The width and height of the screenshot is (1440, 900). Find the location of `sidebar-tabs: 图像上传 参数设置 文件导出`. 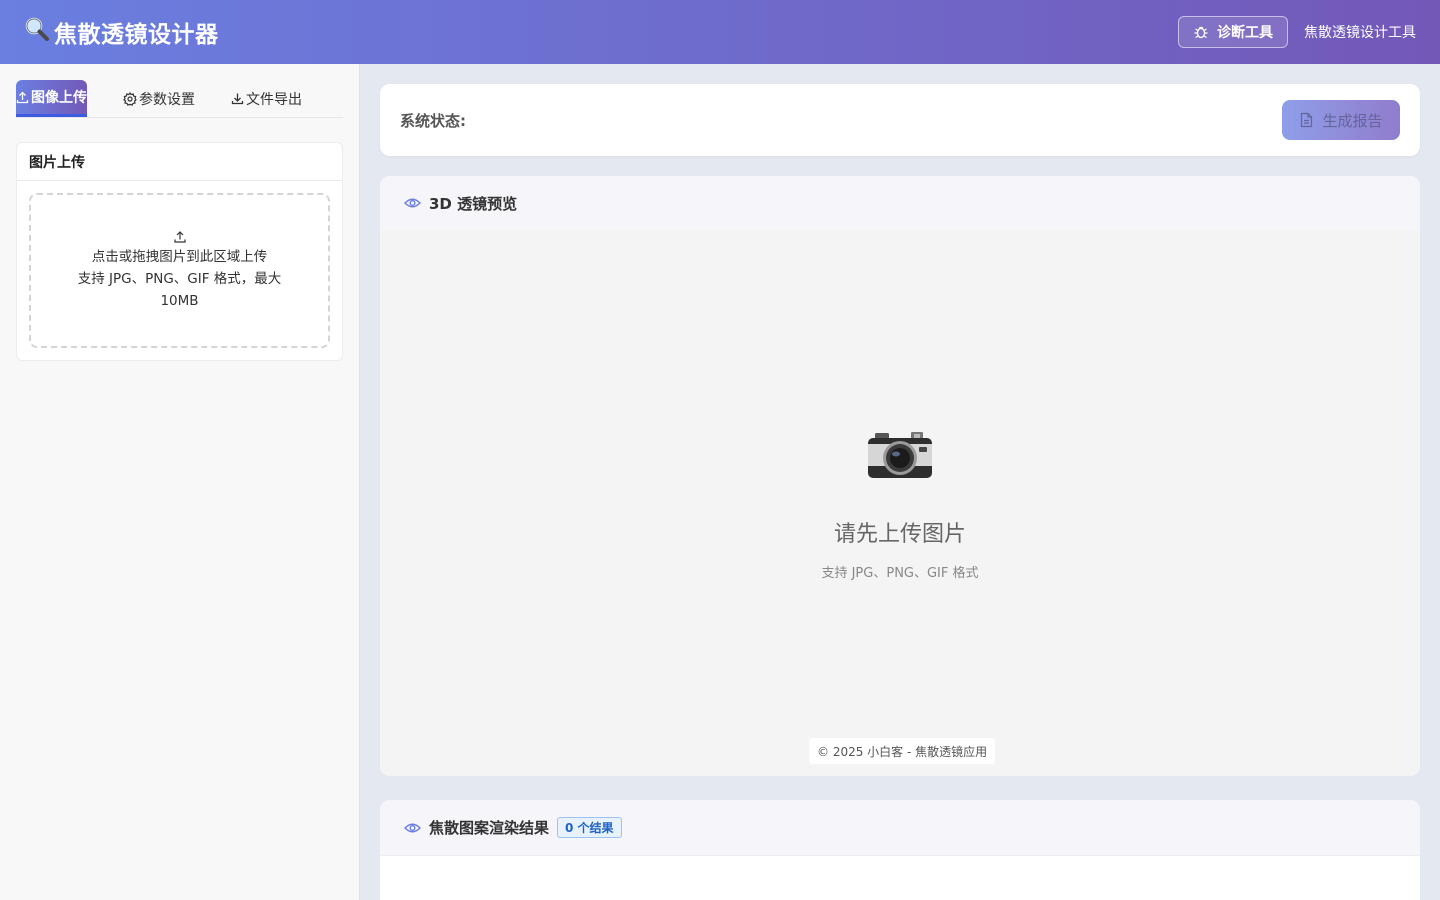

sidebar-tabs: 图像上传 参数设置 文件导出 is located at coordinates (179, 99).